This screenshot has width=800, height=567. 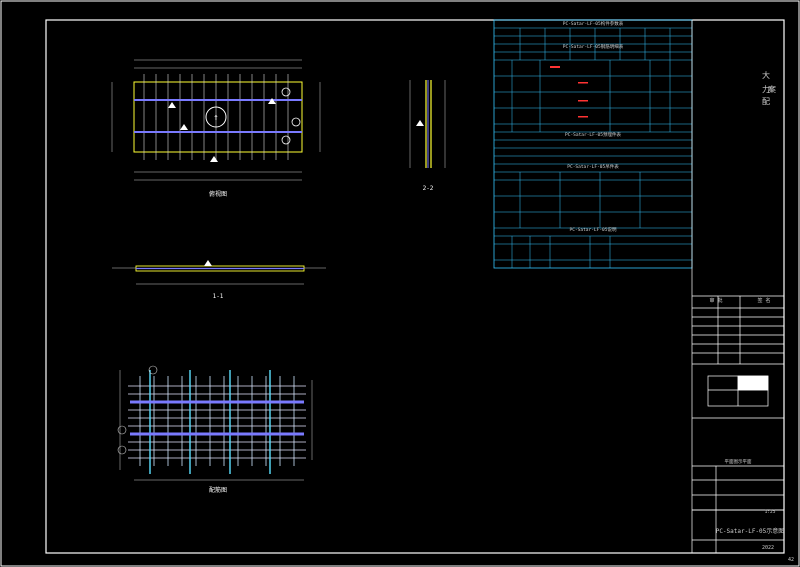 I want to click on rebar-view-label: 配筋图, so click(x=218, y=490).